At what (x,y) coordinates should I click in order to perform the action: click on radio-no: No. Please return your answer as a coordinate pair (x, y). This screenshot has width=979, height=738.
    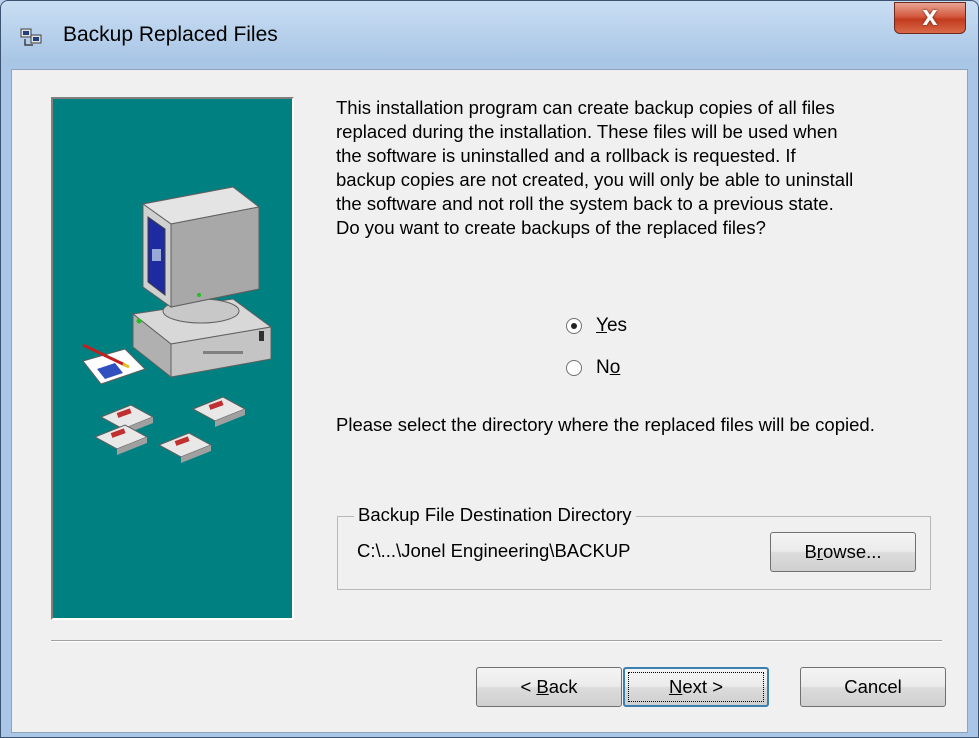
    Looking at the image, I should click on (593, 368).